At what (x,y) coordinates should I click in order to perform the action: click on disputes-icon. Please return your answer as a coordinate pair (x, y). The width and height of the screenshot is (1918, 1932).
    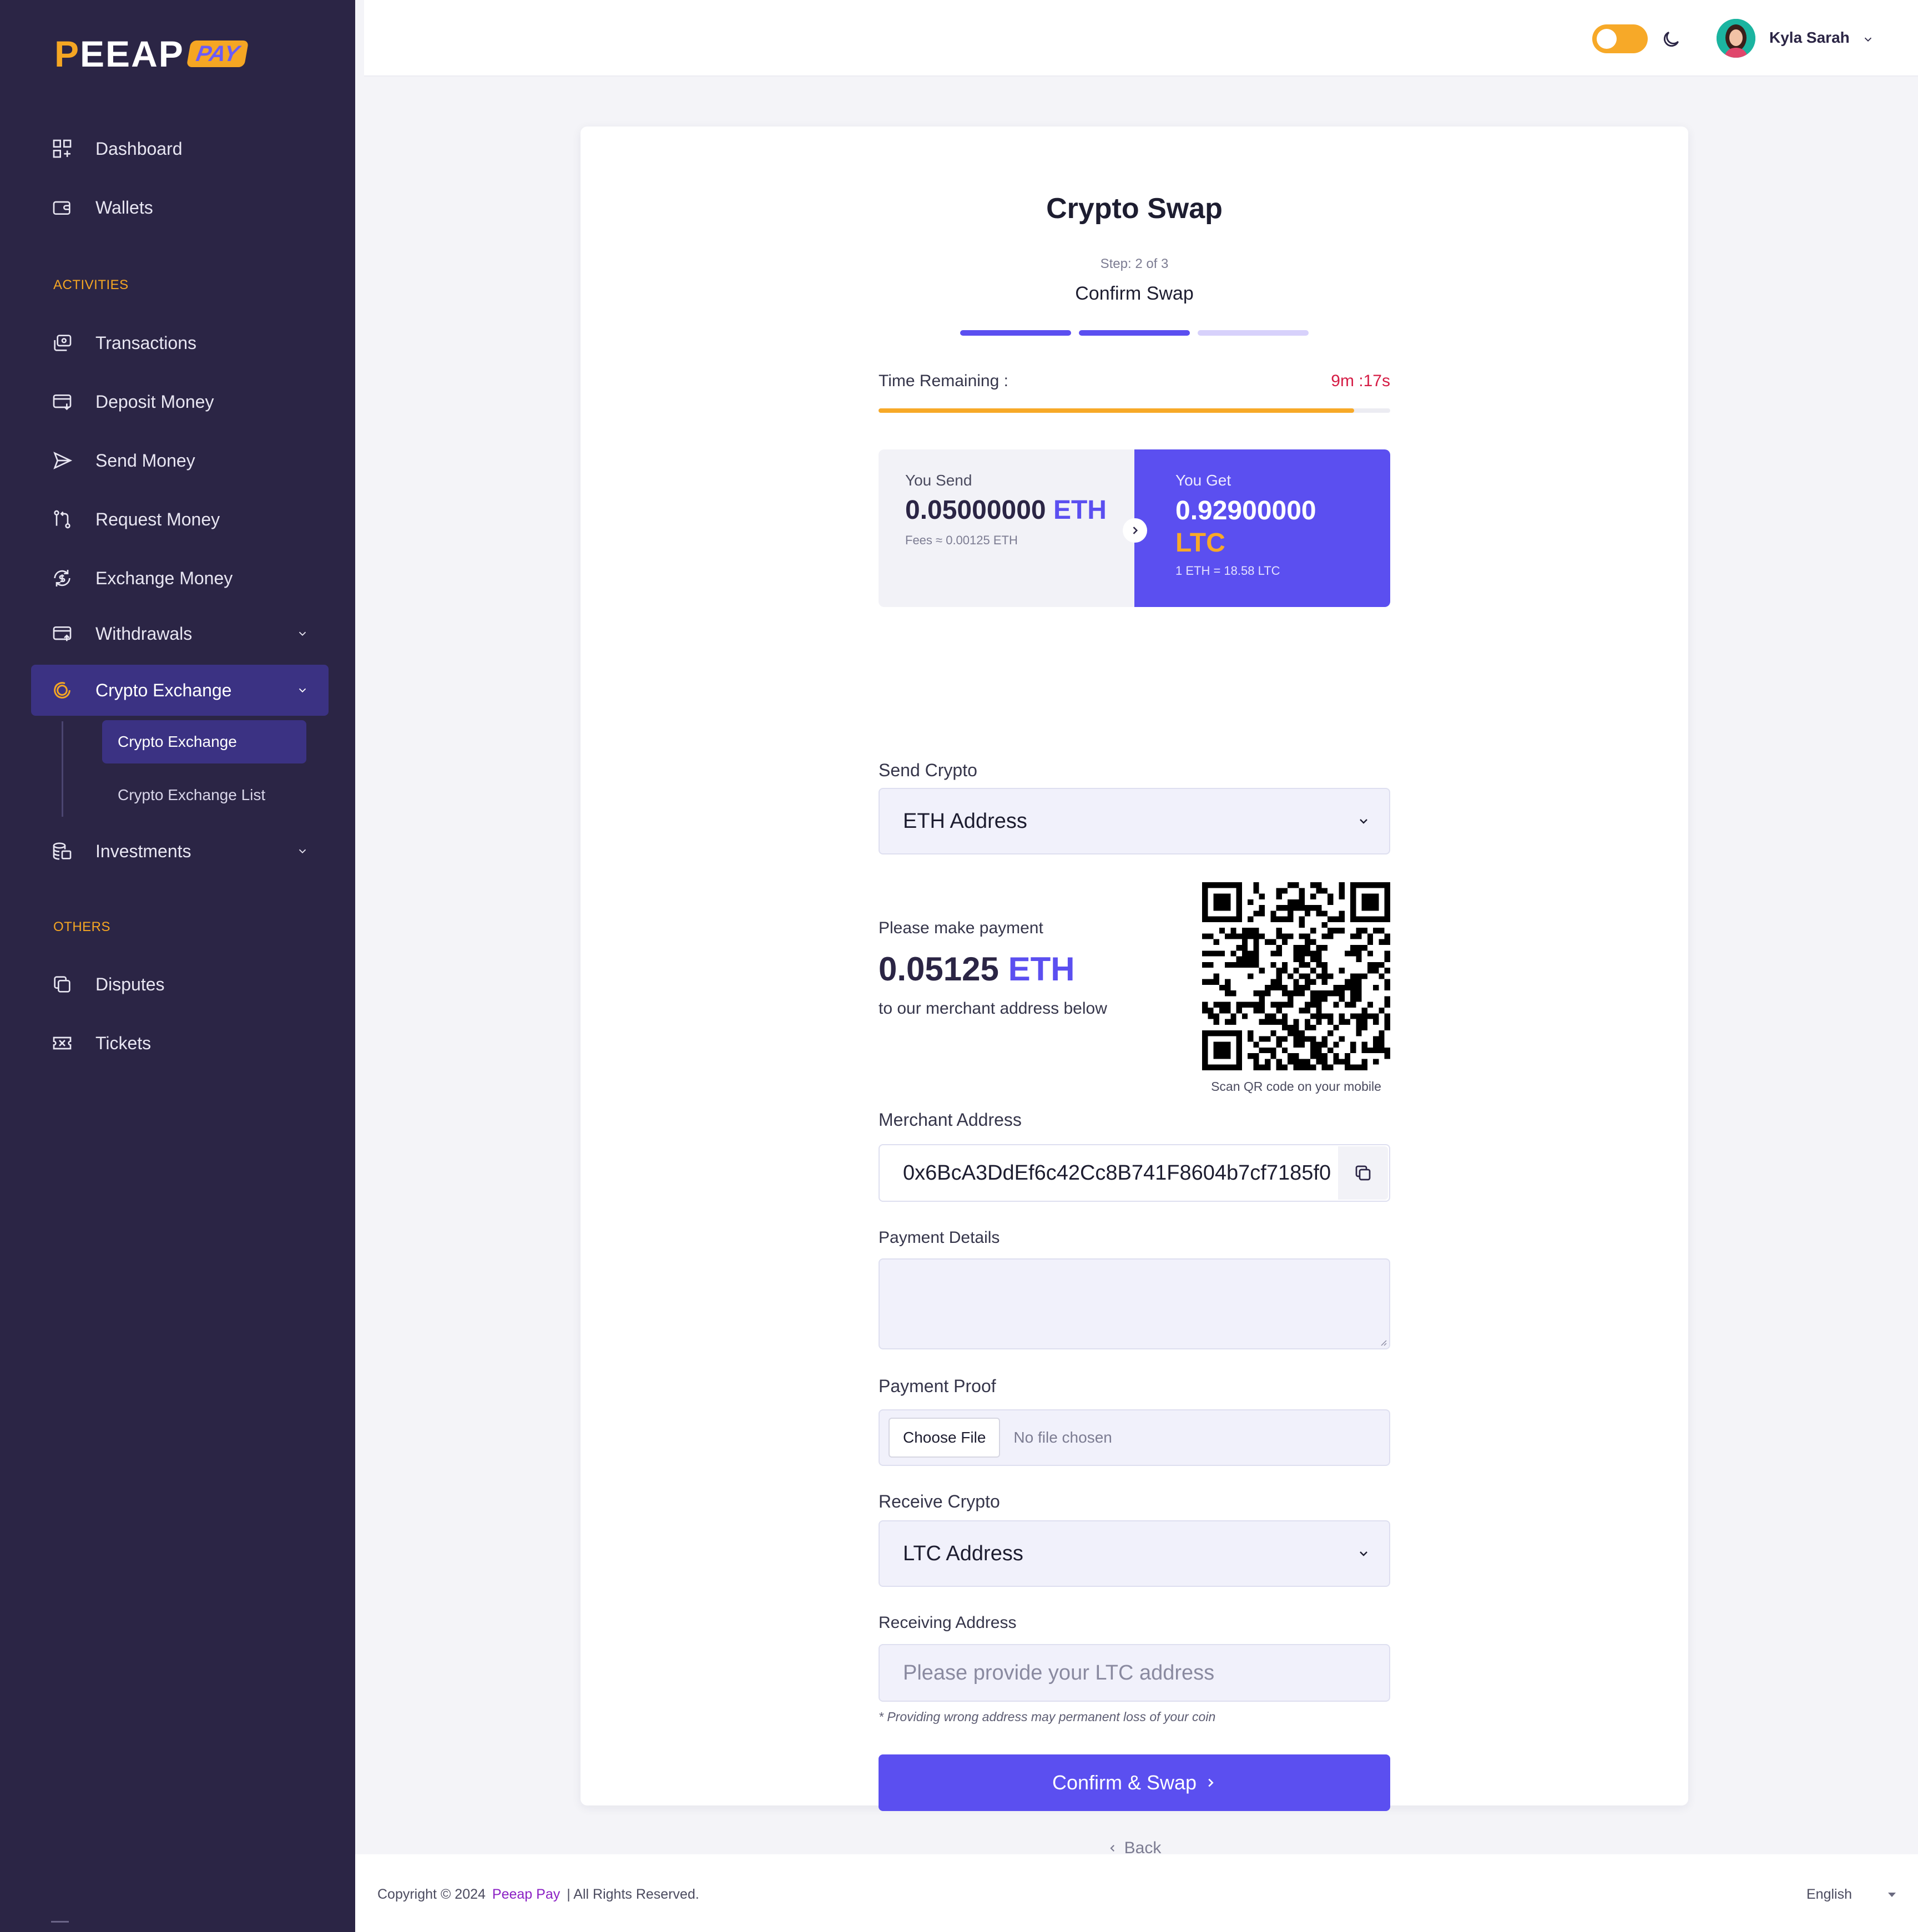
    Looking at the image, I should click on (62, 984).